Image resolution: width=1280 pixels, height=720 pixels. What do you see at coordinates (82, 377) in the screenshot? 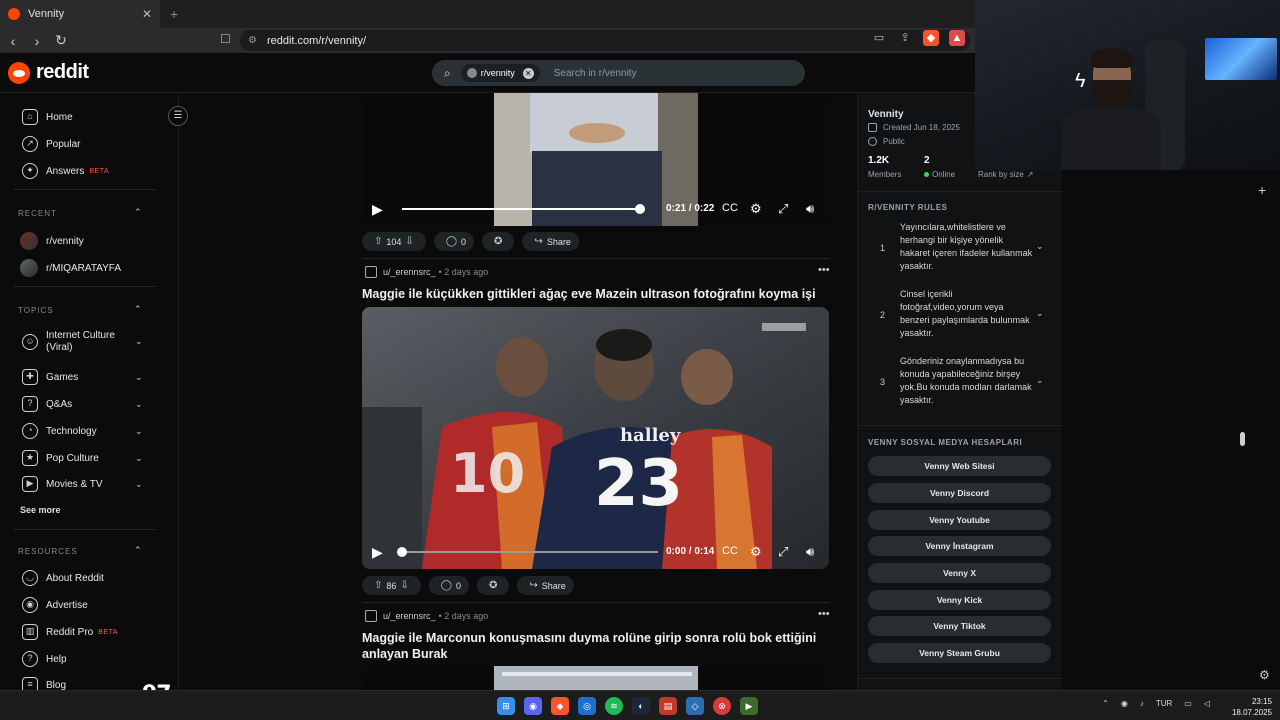
I see `topic-games: ✚ Games ⌄` at bounding box center [82, 377].